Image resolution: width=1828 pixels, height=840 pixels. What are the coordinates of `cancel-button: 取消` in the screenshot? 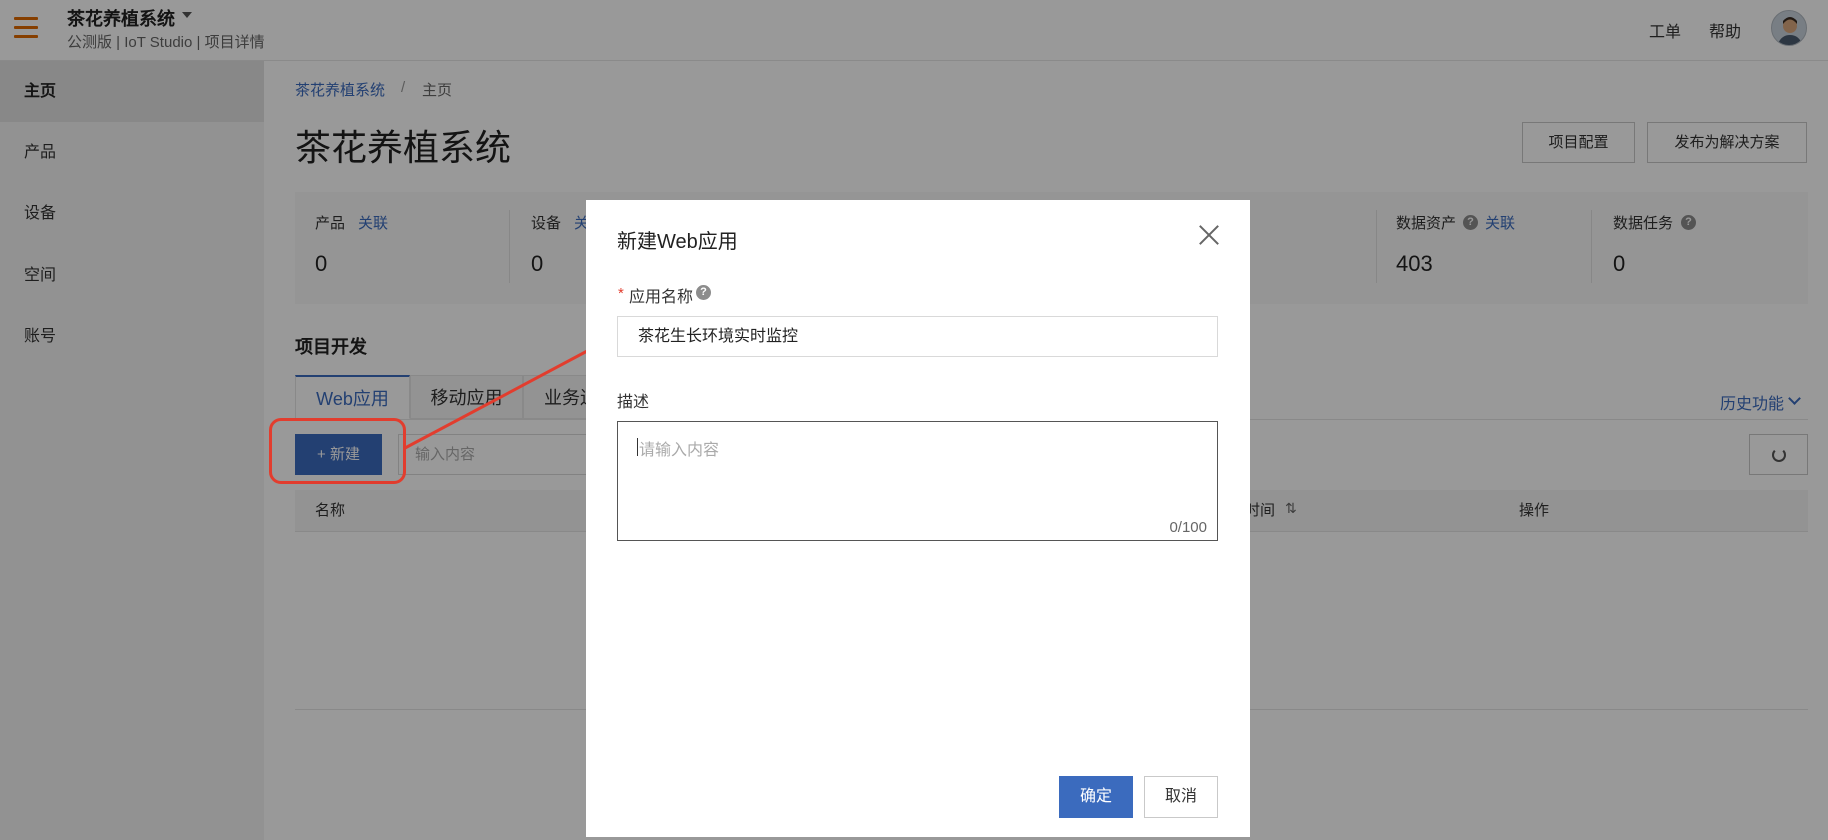 It's located at (1181, 797).